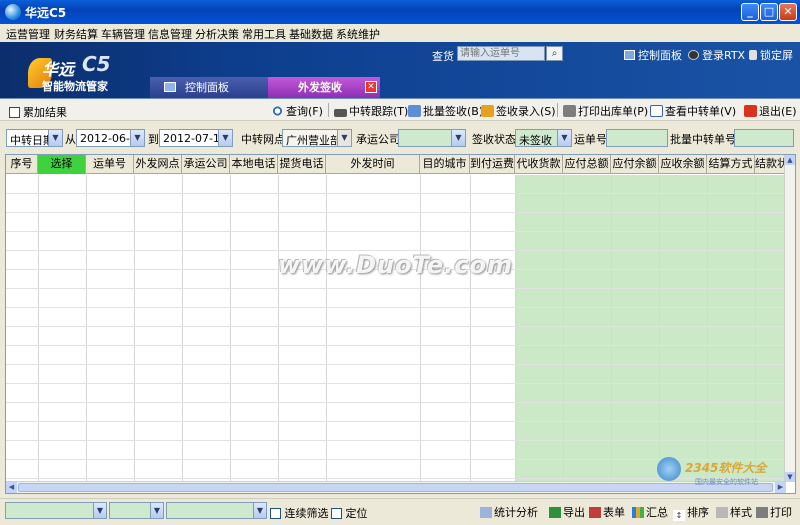  I want to click on col-header: 代收货款, so click(539, 164).